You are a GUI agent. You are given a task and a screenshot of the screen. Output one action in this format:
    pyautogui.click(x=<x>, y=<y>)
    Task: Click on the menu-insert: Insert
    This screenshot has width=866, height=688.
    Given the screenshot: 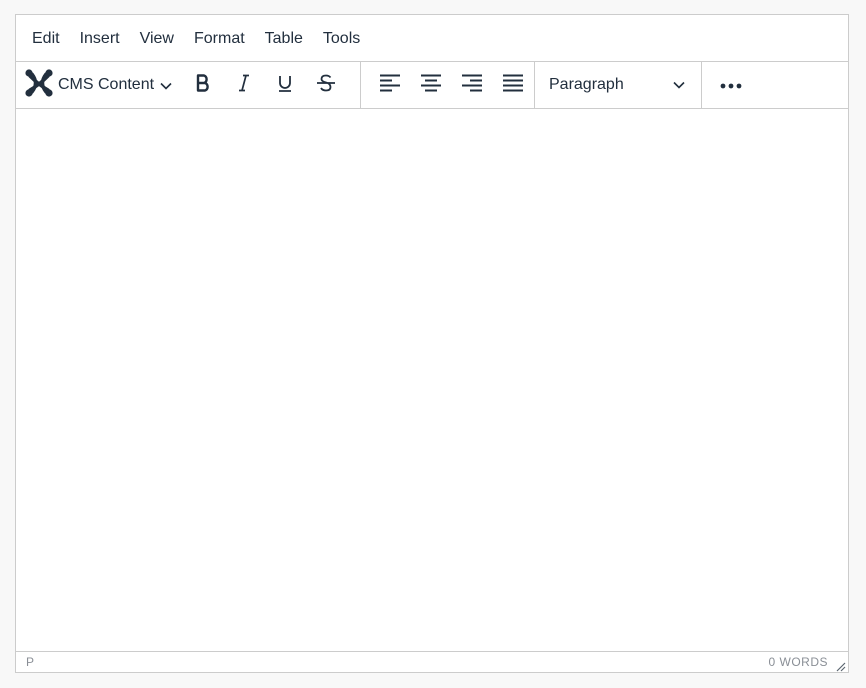 What is the action you would take?
    pyautogui.click(x=100, y=38)
    